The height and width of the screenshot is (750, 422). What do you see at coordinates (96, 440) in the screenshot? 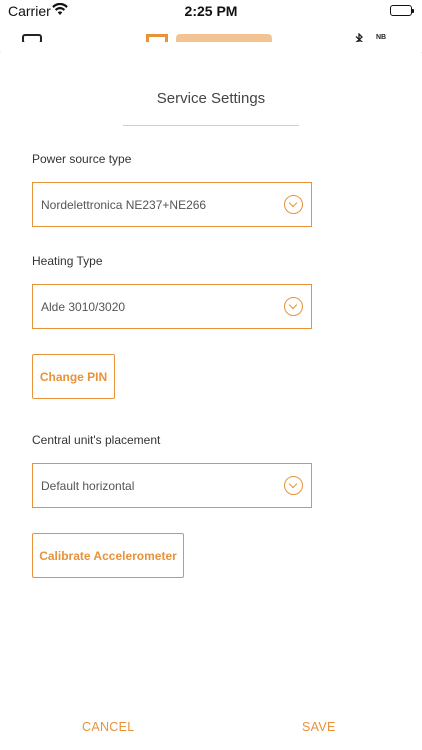
I see `placement-label: Central unit's placement` at bounding box center [96, 440].